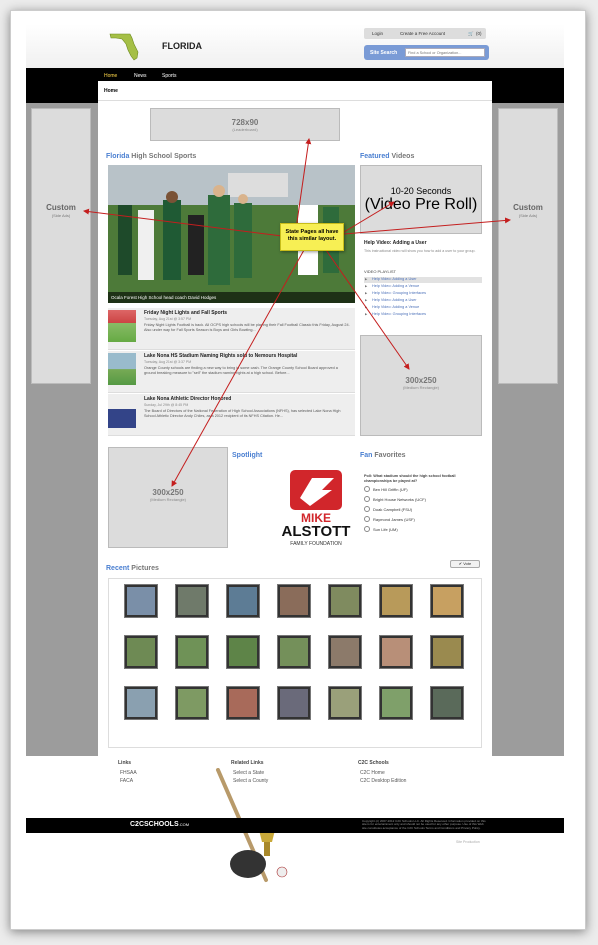 The width and height of the screenshot is (598, 945). I want to click on footer-links-heading: Links, so click(125, 763).